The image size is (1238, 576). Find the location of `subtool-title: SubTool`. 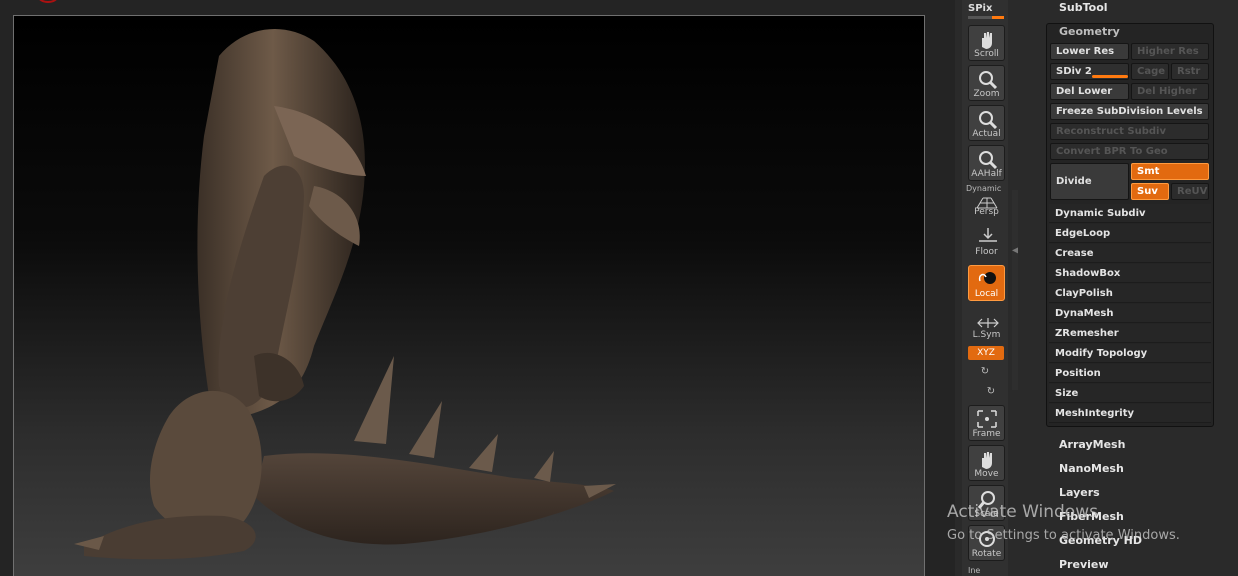

subtool-title: SubTool is located at coordinates (1083, 7).